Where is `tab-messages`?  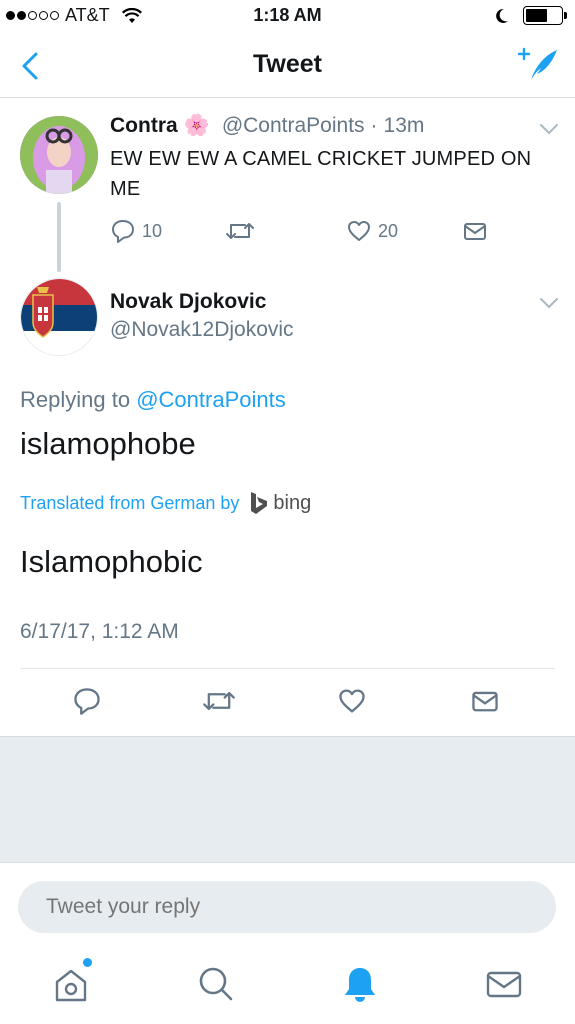
tab-messages is located at coordinates (504, 984).